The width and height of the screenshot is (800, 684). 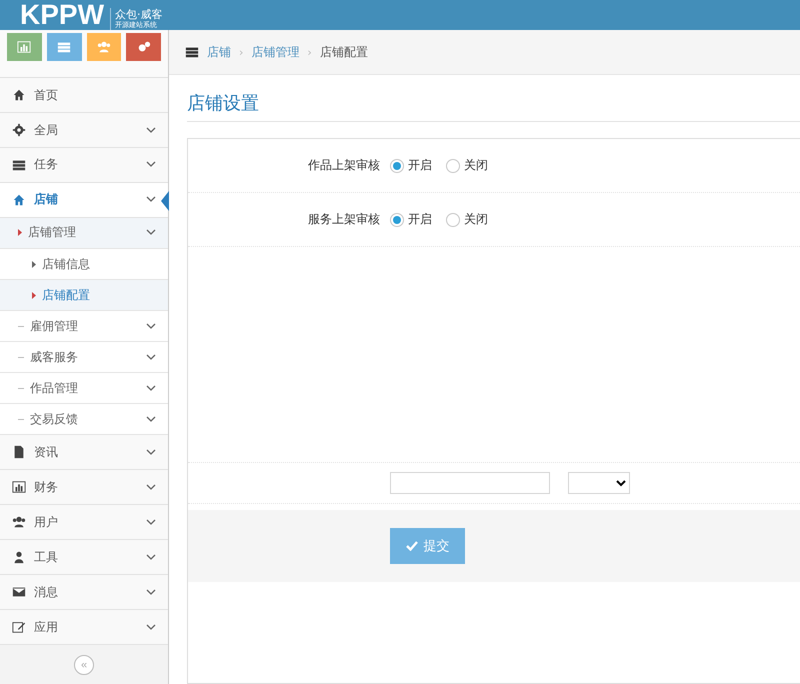 I want to click on menu-item: 全局, so click(x=84, y=130).